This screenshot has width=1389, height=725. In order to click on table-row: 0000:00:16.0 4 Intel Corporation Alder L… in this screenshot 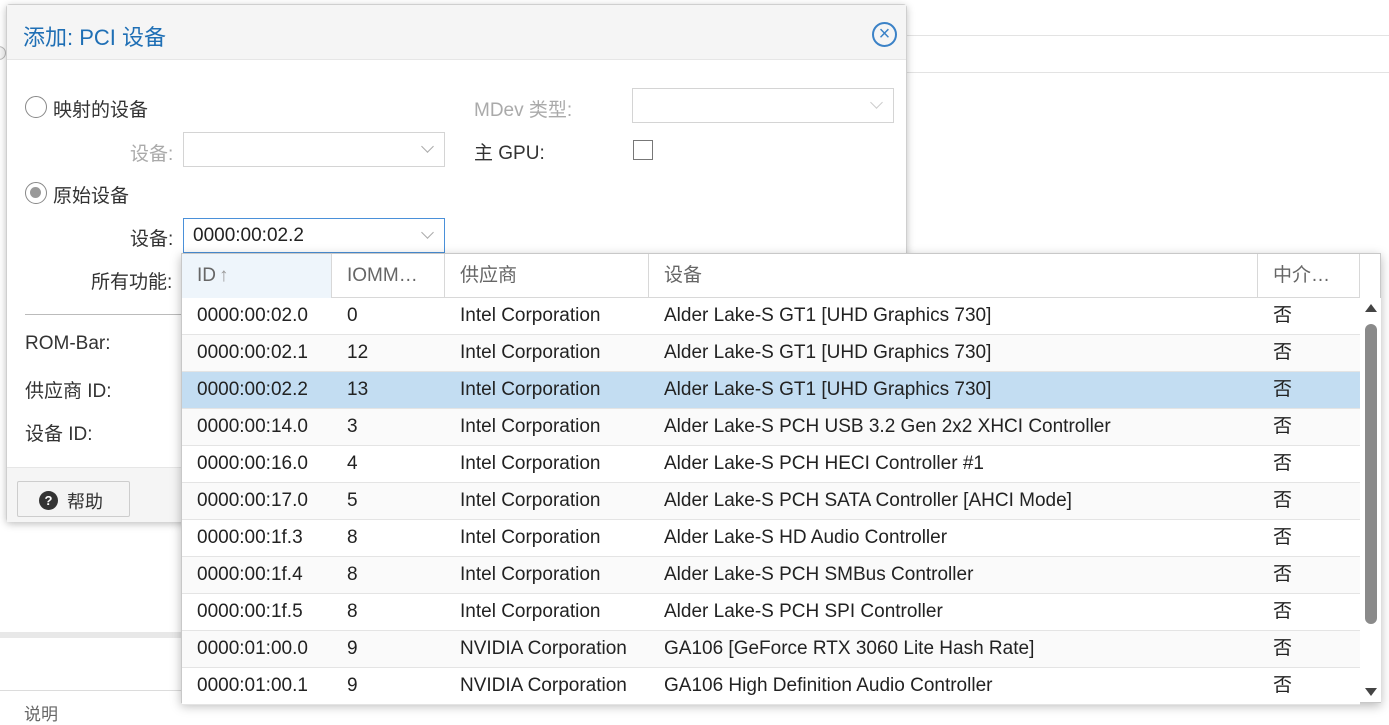, I will do `click(771, 464)`.